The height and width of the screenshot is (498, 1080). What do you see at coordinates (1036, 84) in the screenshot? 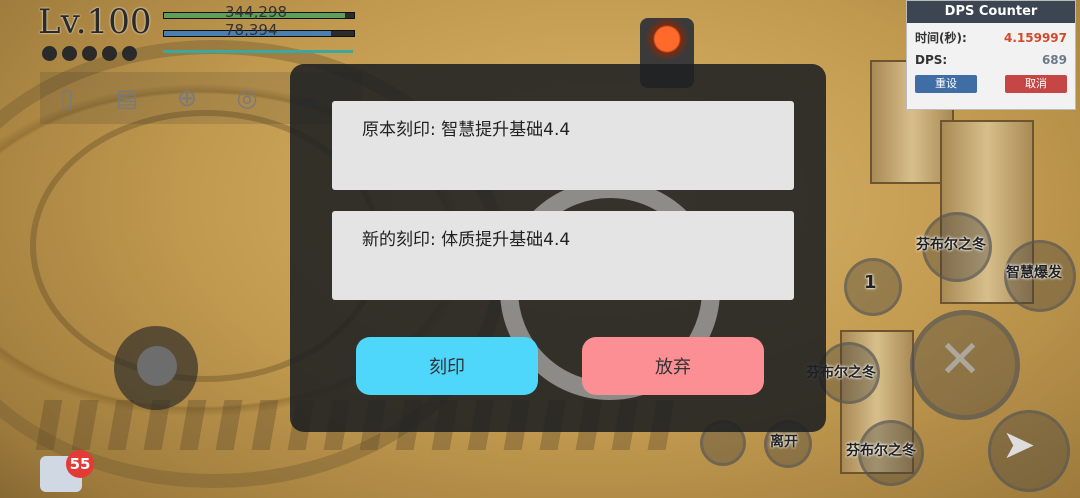
I see `cancel-button: 取消` at bounding box center [1036, 84].